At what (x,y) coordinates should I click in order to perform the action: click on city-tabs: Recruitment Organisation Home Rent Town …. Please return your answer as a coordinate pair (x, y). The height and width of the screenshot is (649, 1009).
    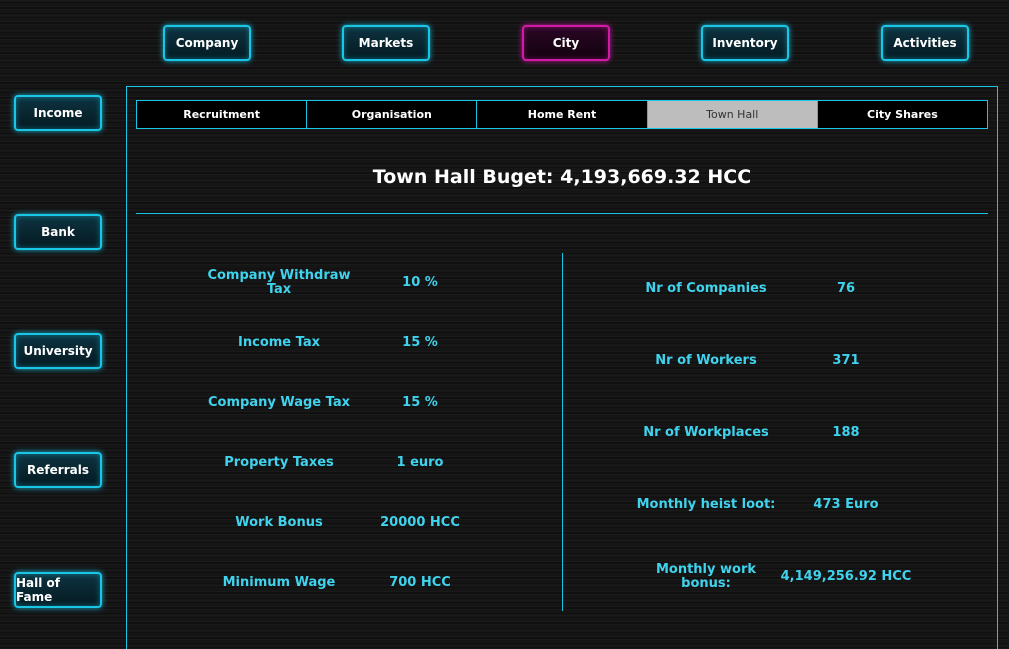
    Looking at the image, I should click on (562, 114).